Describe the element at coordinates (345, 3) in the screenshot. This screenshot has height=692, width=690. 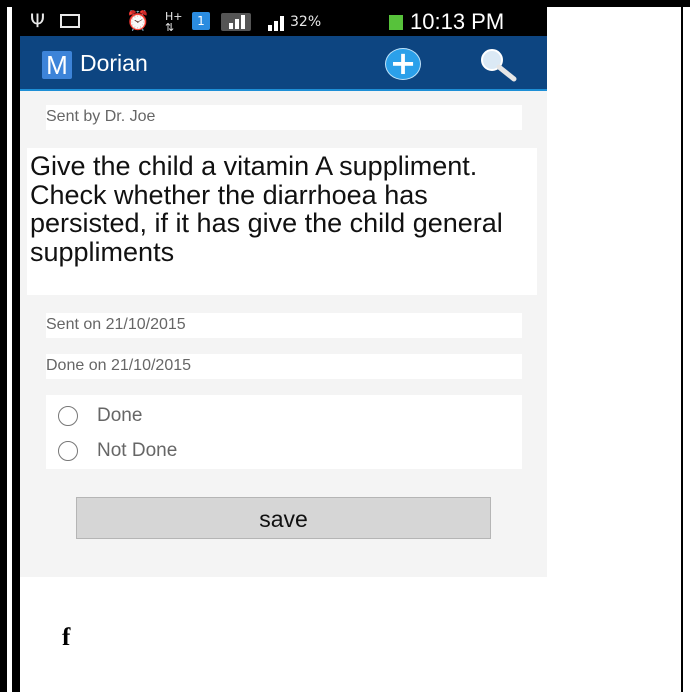
I see `frame-top-border` at that location.